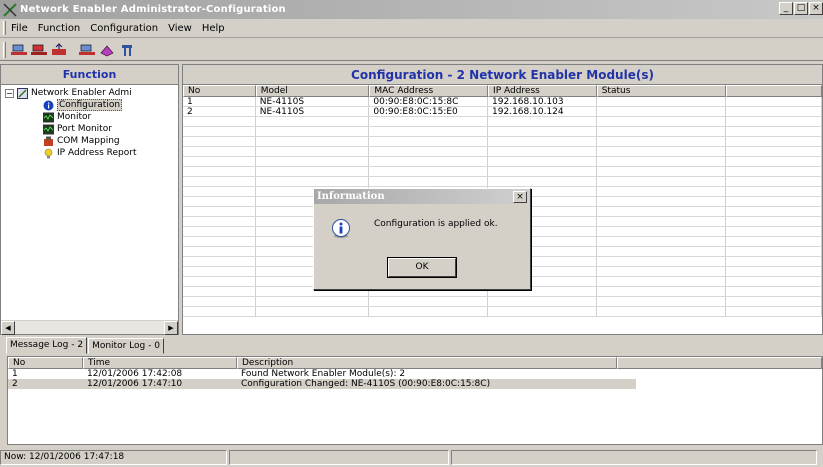 Image resolution: width=823 pixels, height=467 pixels. Describe the element at coordinates (542, 101) in the screenshot. I see `cell-ip: 192.168.10.103` at that location.